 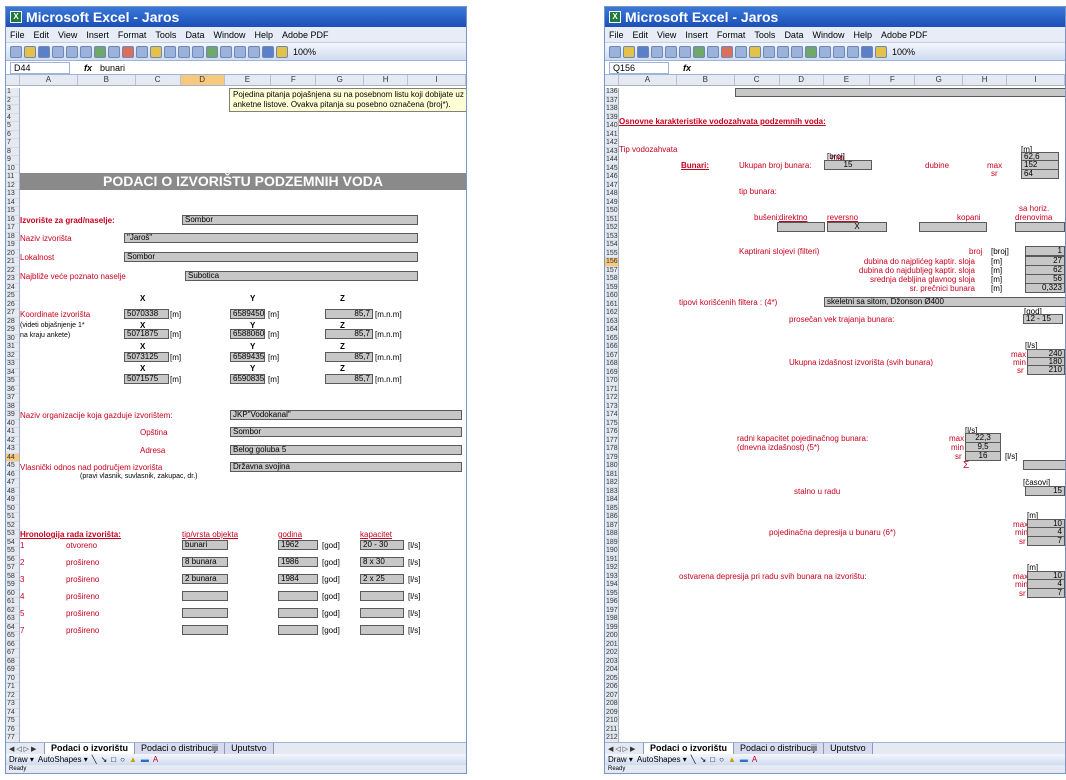 What do you see at coordinates (12, 636) in the screenshot?
I see `row-header: 65` at bounding box center [12, 636].